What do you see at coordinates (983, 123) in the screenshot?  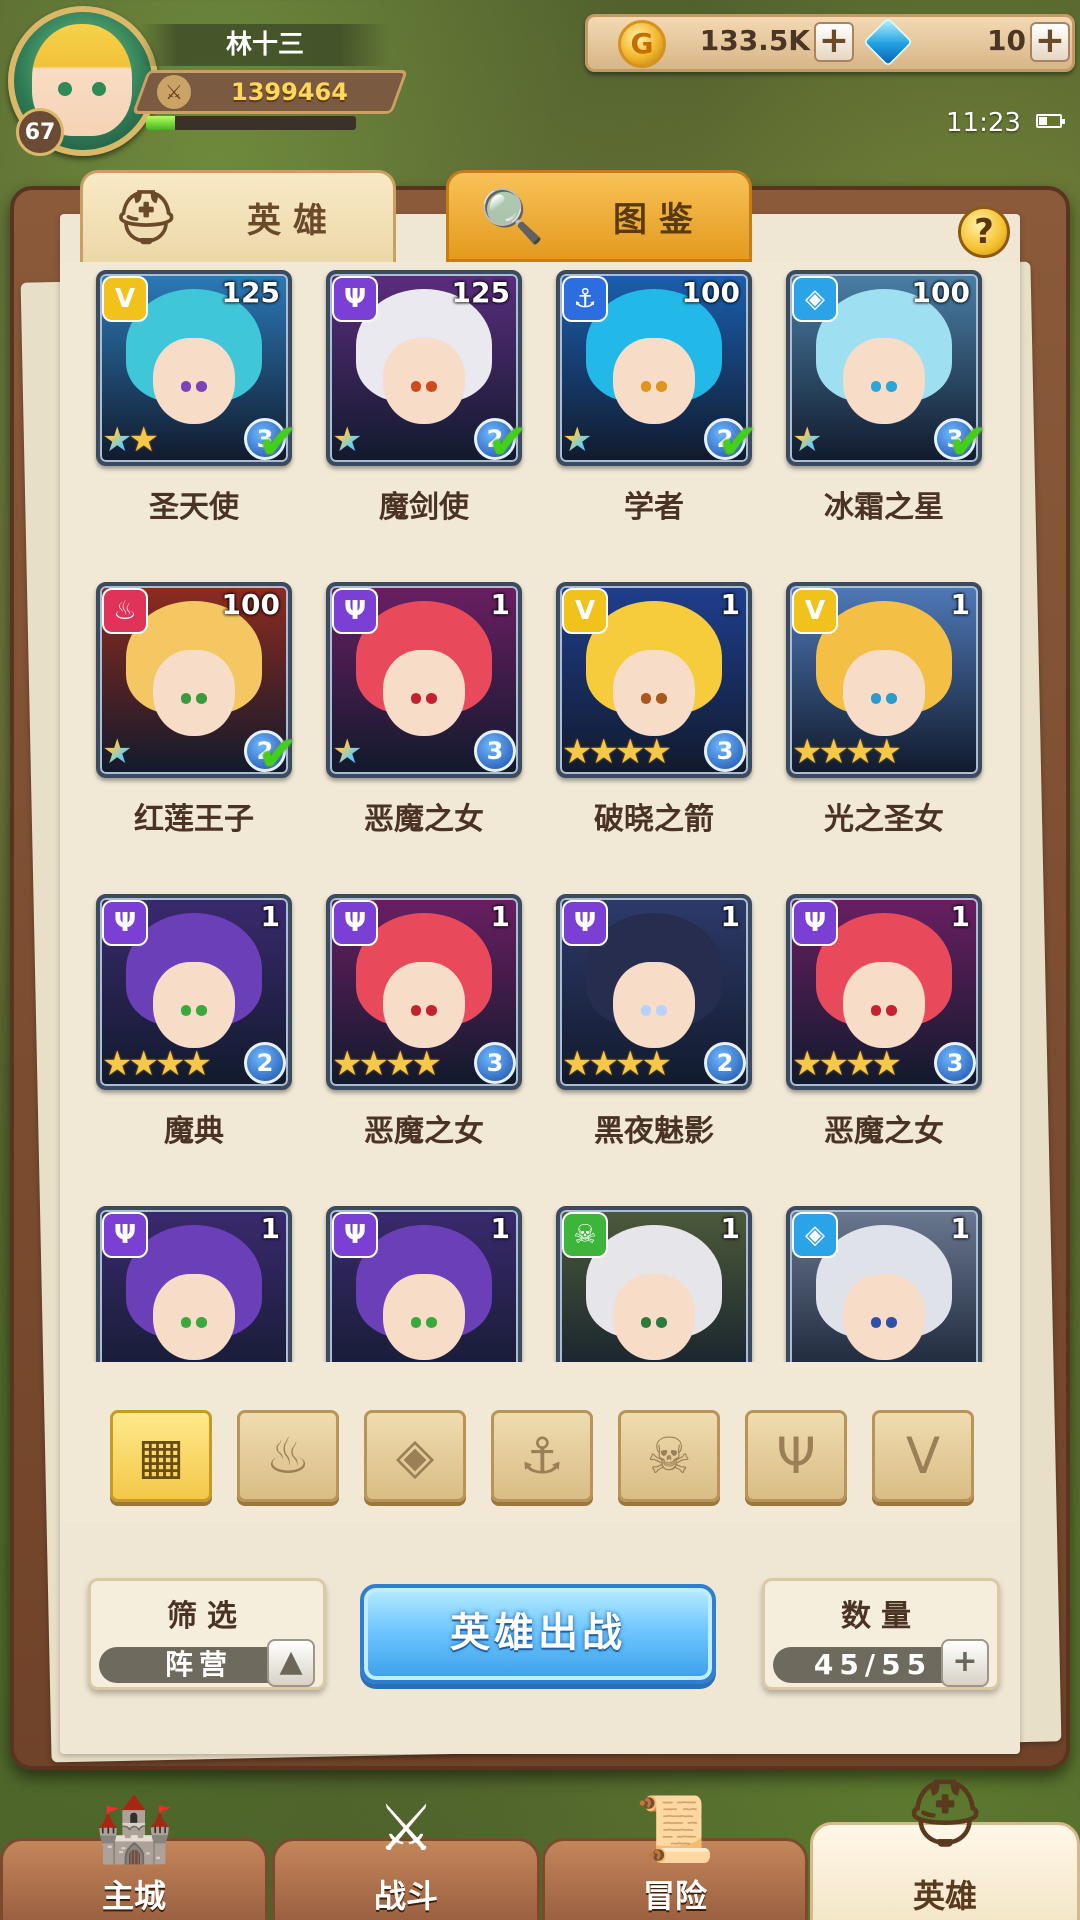 I see `status-clock: 11:23` at bounding box center [983, 123].